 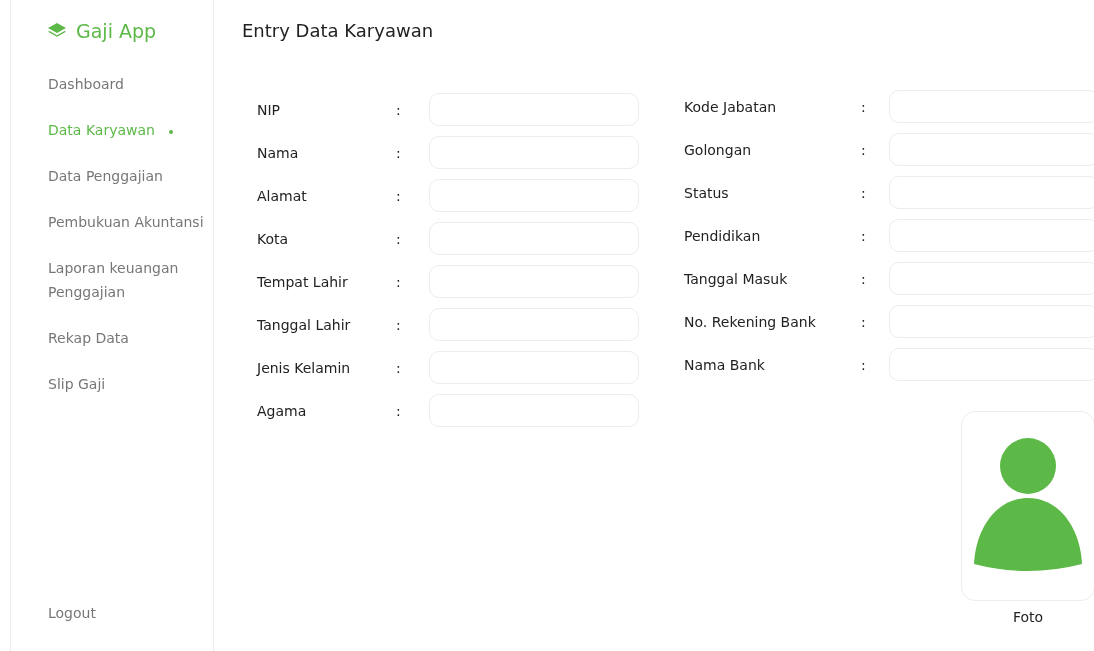 I want to click on active-dot, so click(x=170, y=132).